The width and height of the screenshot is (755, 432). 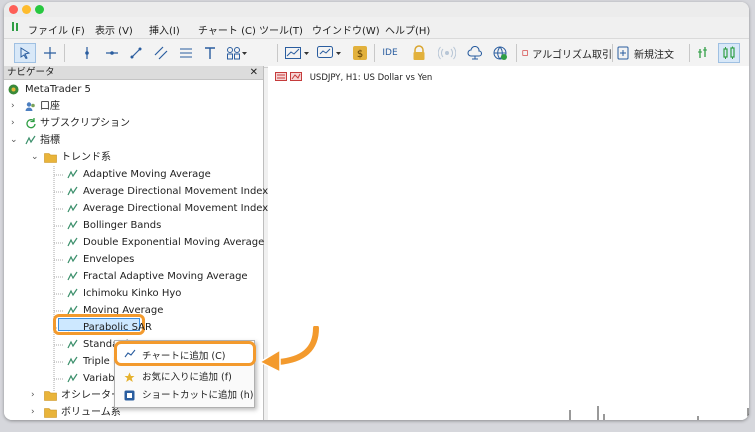 I want to click on tree-indicator-item: Ichimoku Kinko Hyo, so click(x=131, y=293).